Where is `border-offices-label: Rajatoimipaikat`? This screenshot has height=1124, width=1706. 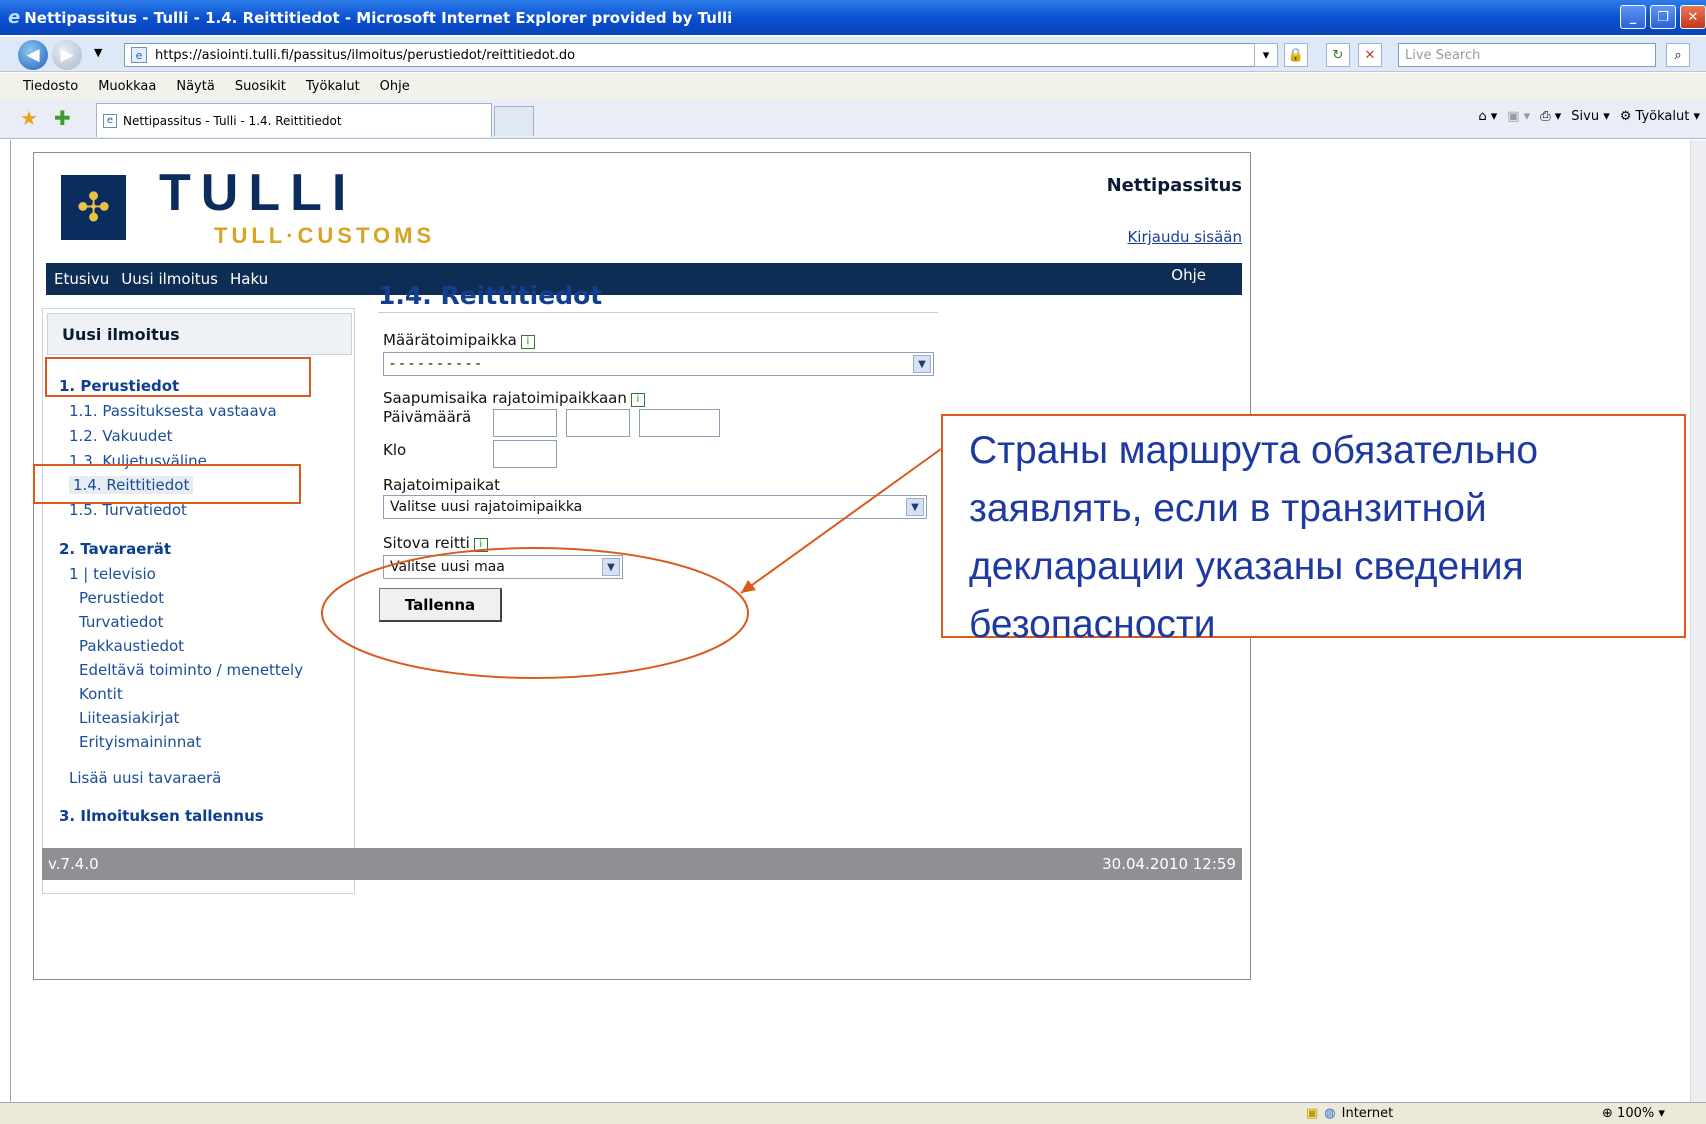
border-offices-label: Rajatoimipaikat is located at coordinates (442, 485).